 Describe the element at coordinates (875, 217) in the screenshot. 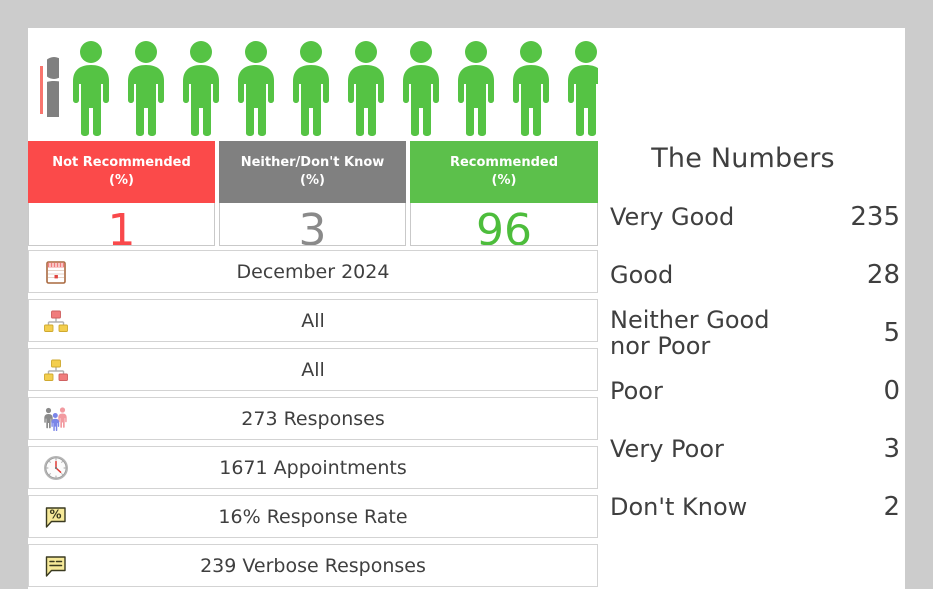

I see `numbers-row-value: 235` at that location.